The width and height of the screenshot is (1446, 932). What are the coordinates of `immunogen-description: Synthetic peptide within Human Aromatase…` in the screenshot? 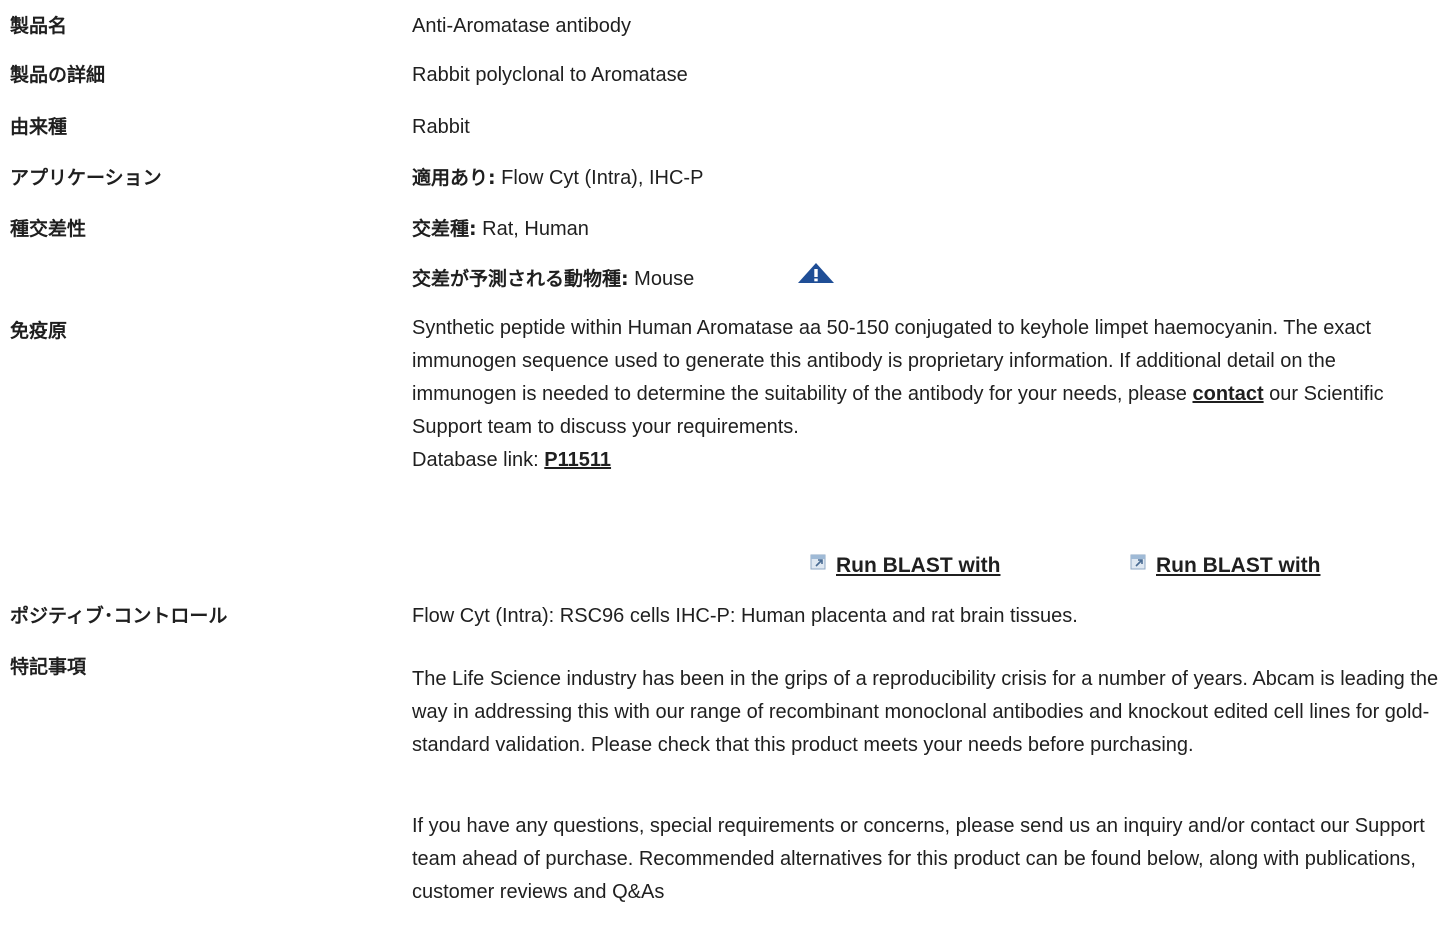 It's located at (912, 394).